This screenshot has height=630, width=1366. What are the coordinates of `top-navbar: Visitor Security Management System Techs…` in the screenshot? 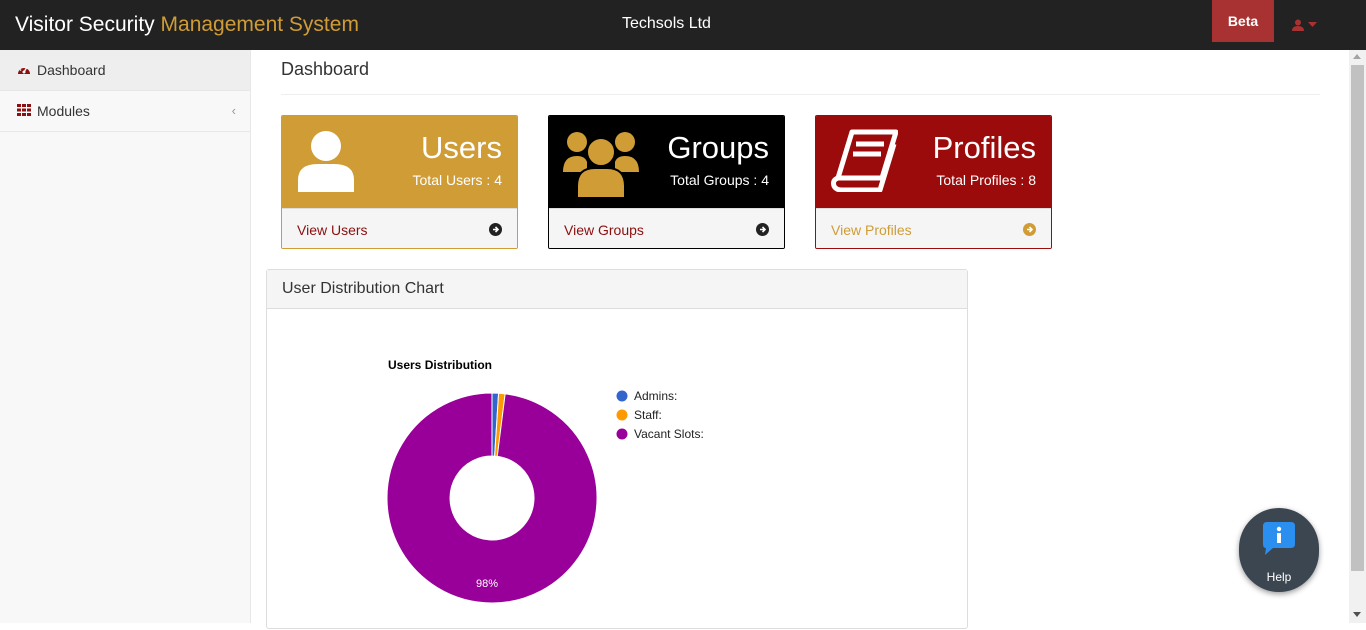 It's located at (683, 25).